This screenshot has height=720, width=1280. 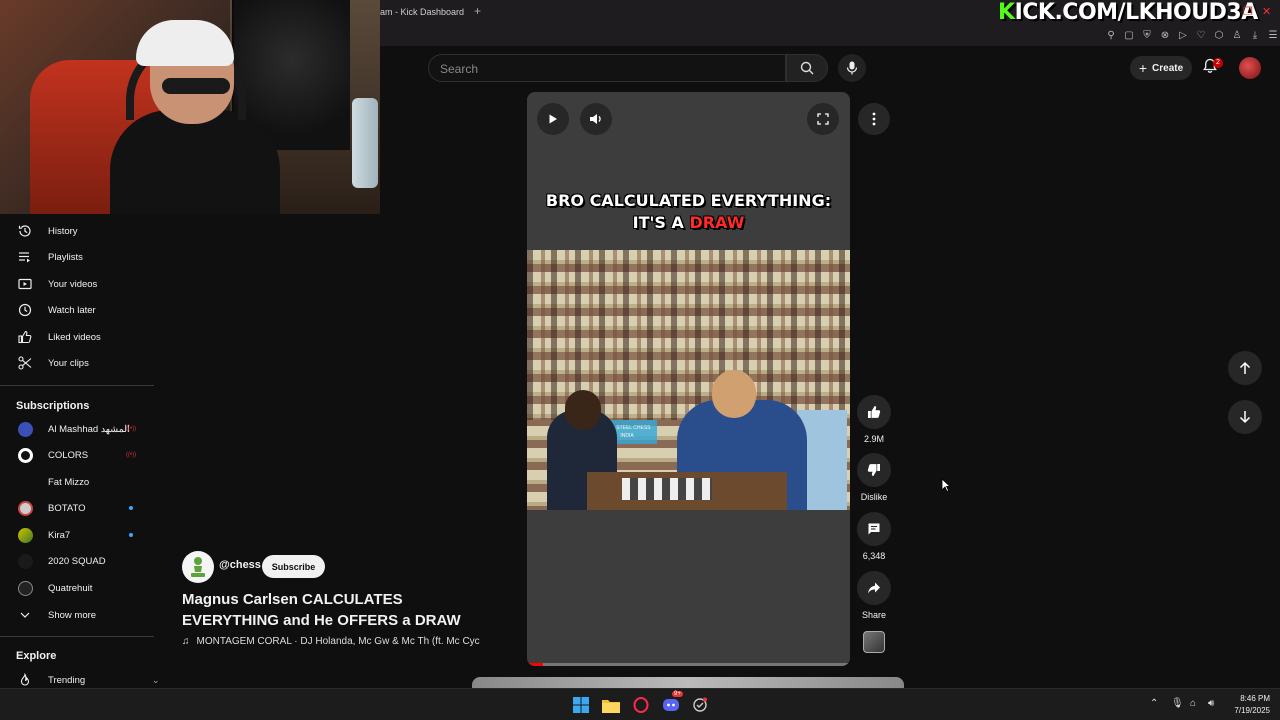 I want to click on sidebar-item-label: Liked videos, so click(x=74, y=337).